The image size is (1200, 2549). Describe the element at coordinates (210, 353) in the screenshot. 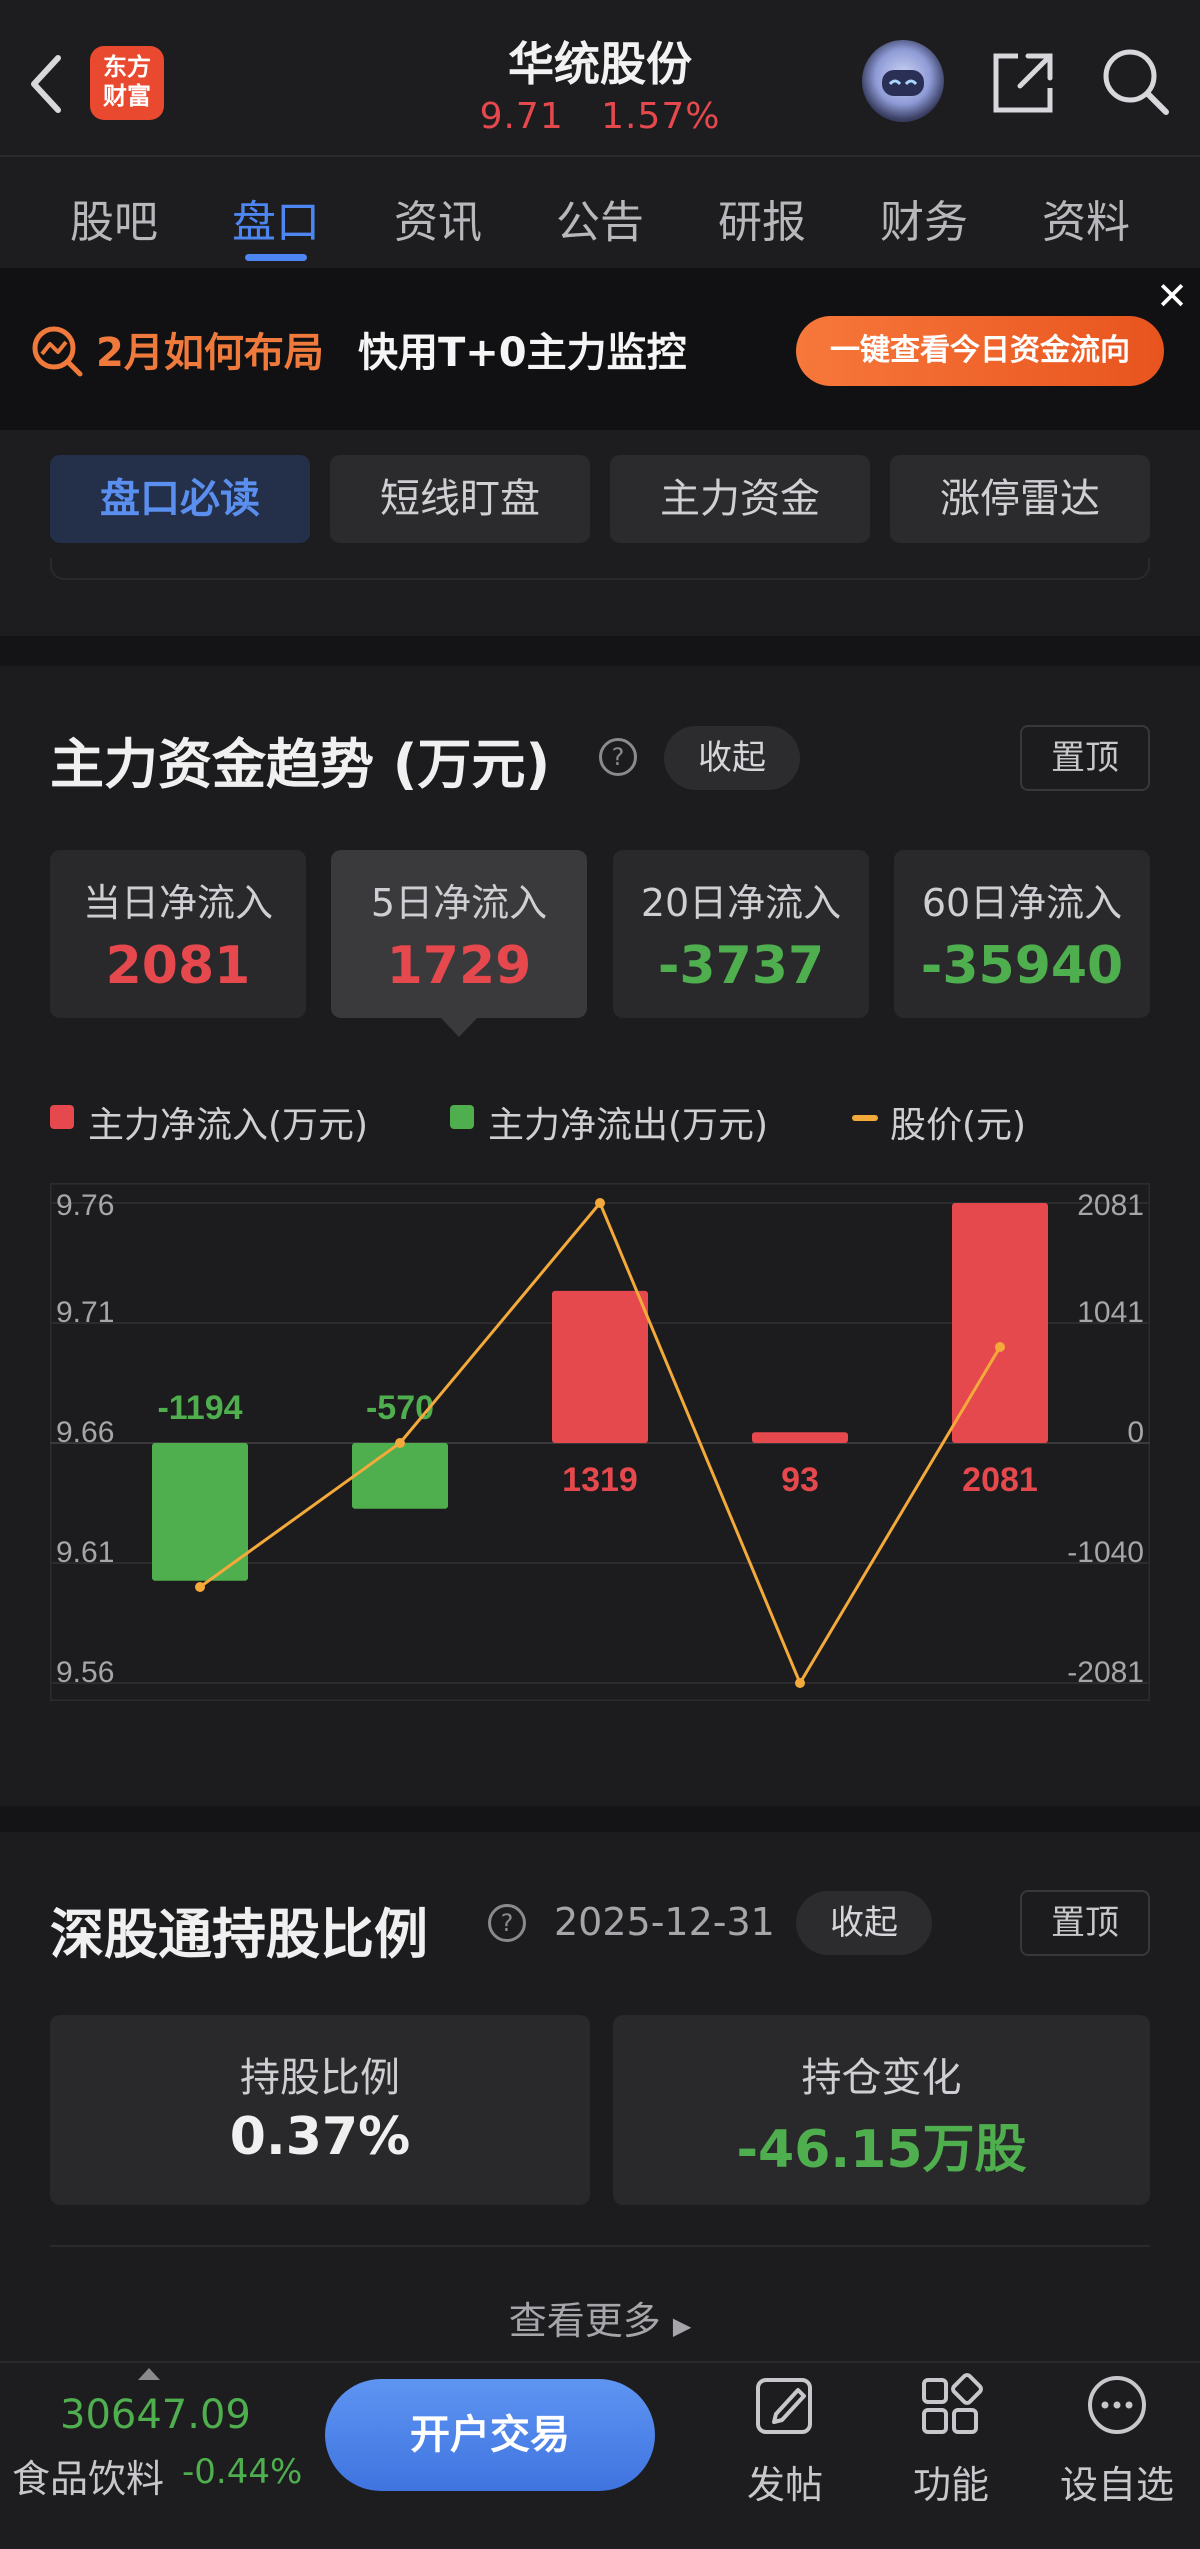

I see `banner-highlight-text: 2月如何布局` at that location.